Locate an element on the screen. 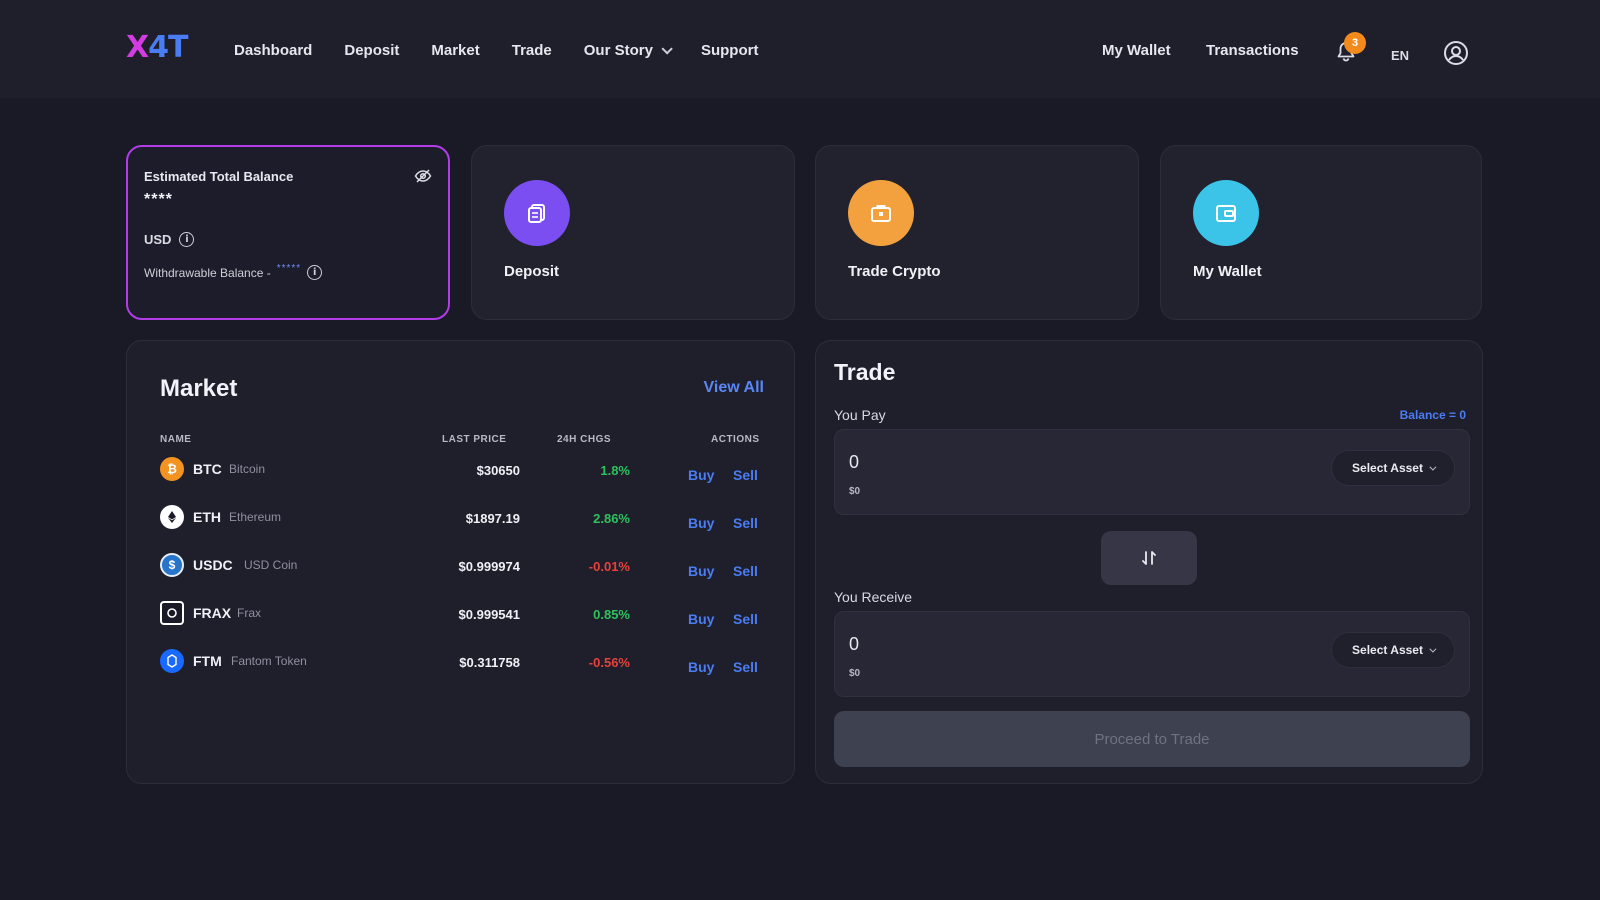 The height and width of the screenshot is (900, 1600). usdc-icon: $ is located at coordinates (172, 565).